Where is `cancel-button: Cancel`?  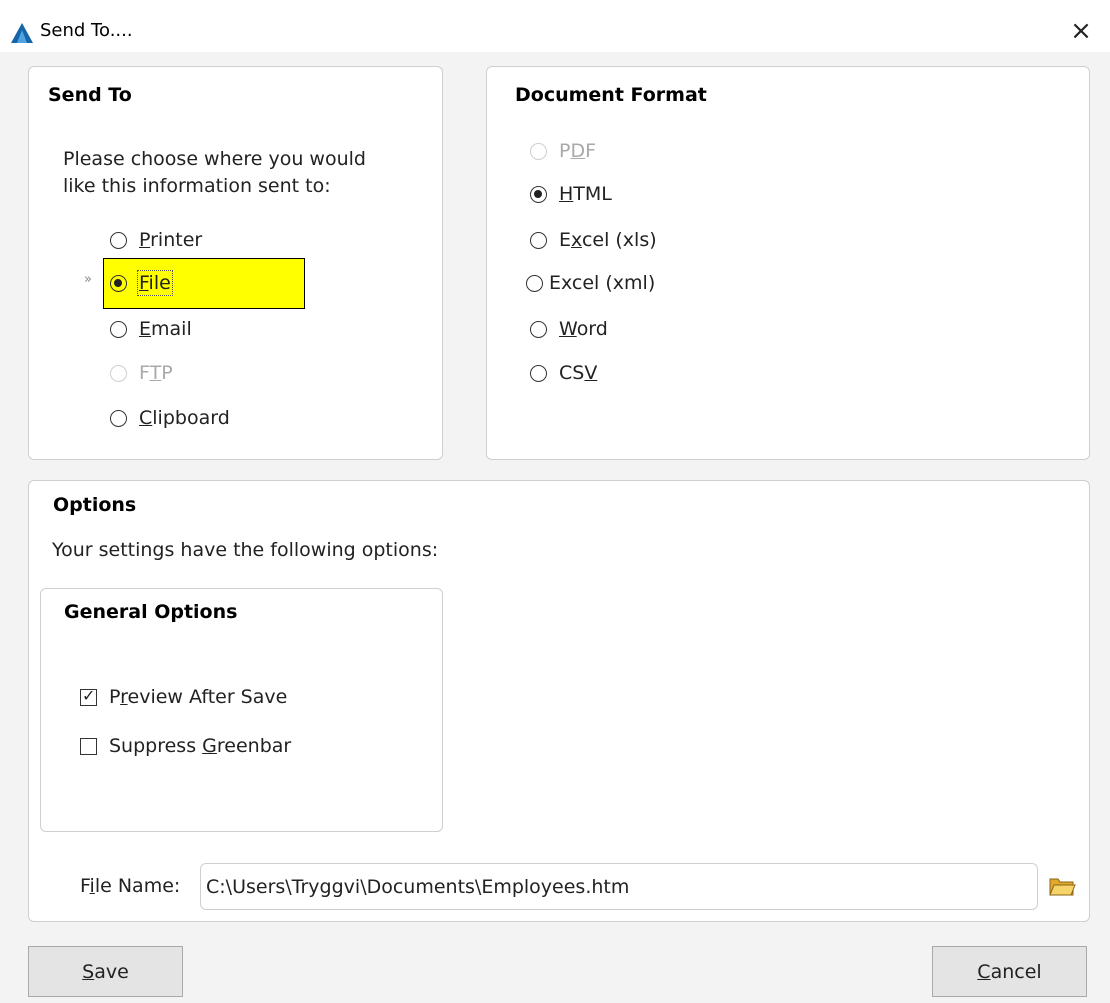
cancel-button: Cancel is located at coordinates (1009, 971).